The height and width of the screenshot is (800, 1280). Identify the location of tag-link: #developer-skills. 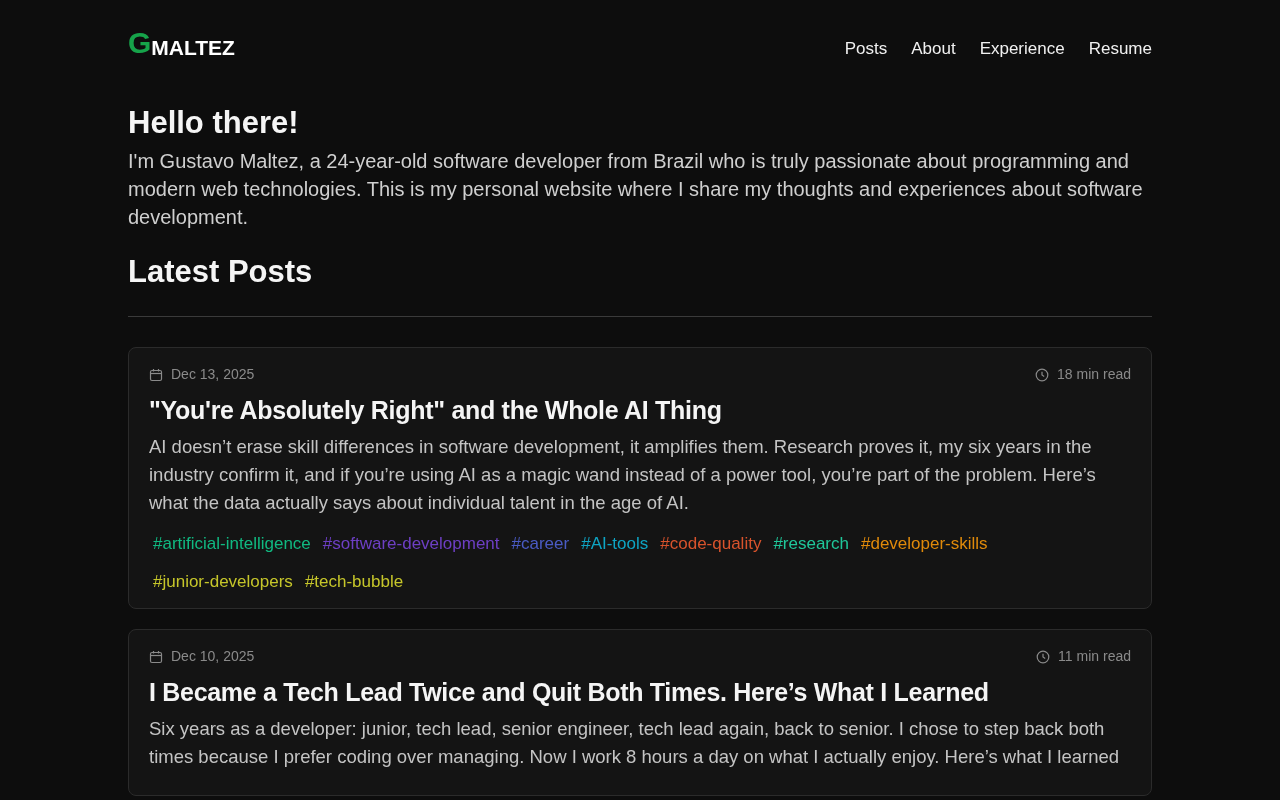
(924, 544).